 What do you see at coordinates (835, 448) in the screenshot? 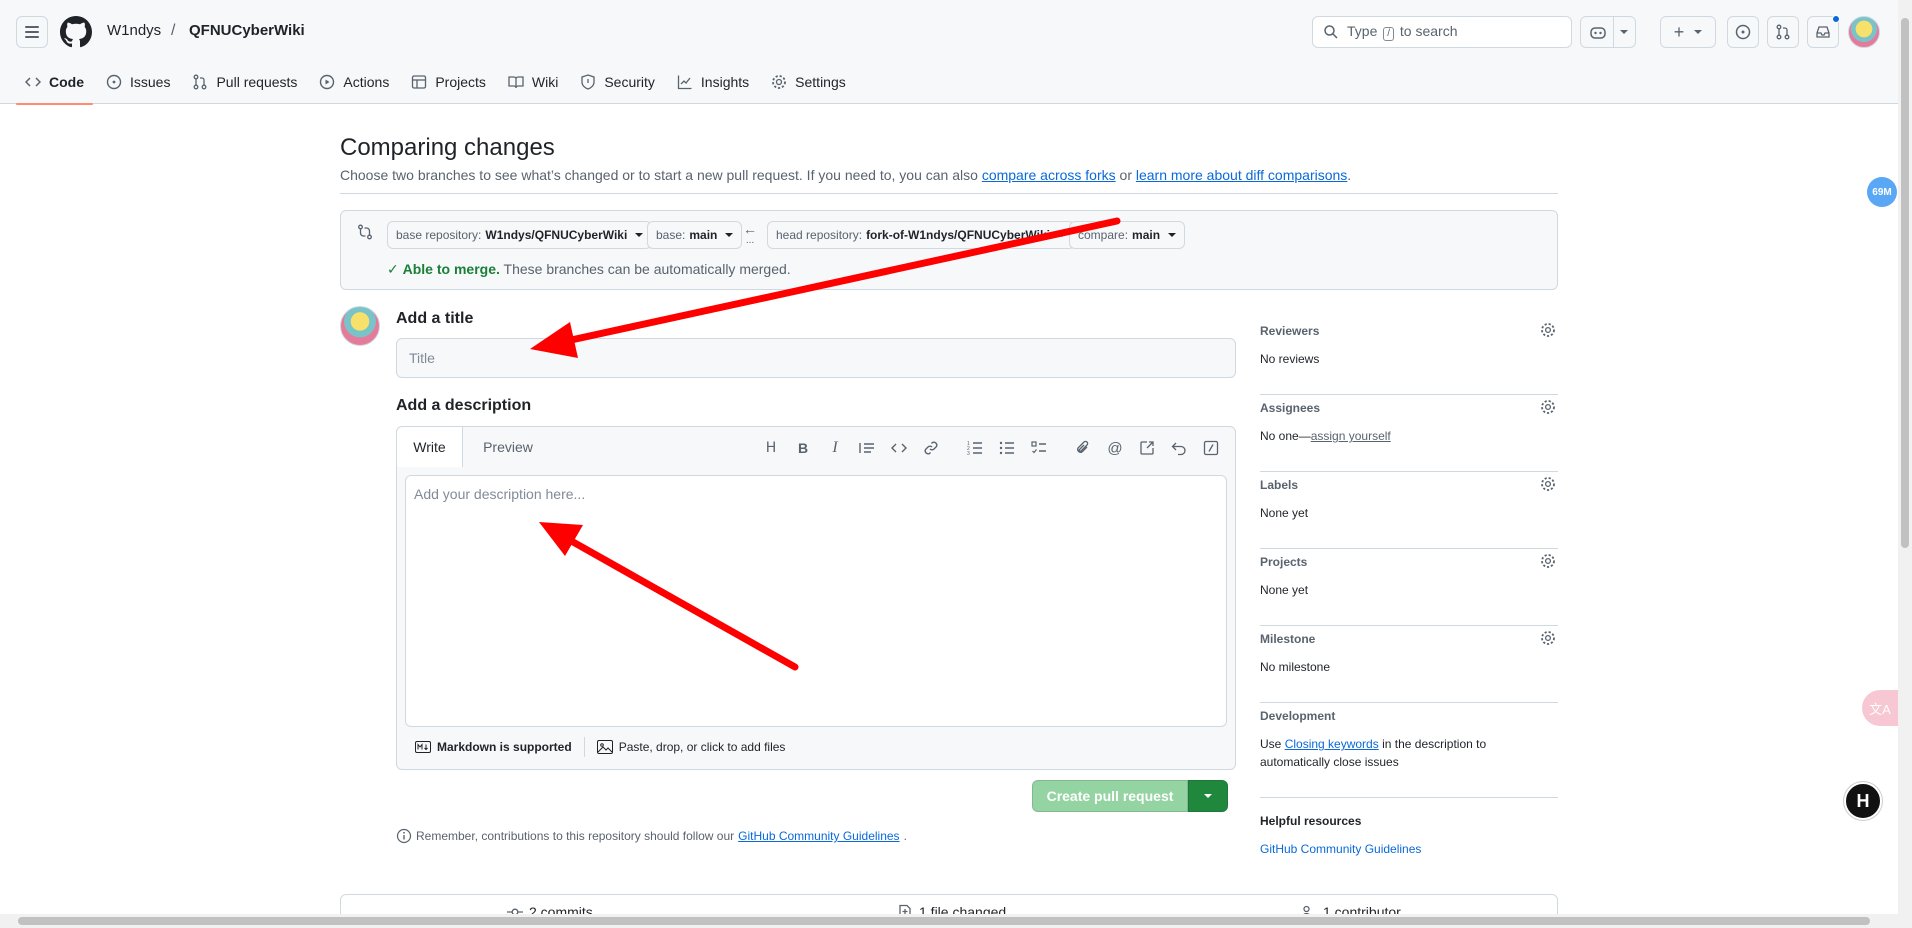
I see `italic-icon: I` at bounding box center [835, 448].